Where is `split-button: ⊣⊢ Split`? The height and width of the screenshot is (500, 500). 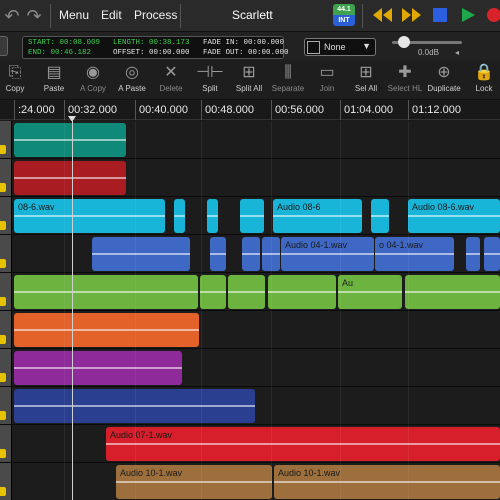 split-button: ⊣⊢ Split is located at coordinates (210, 80).